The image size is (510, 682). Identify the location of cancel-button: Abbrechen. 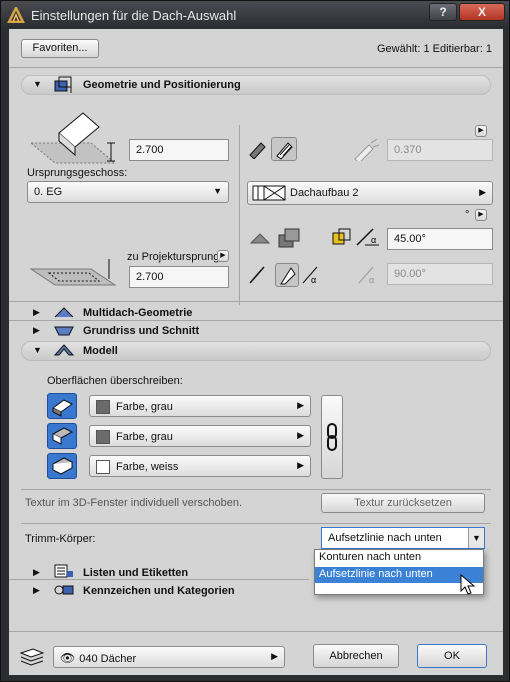
(356, 656).